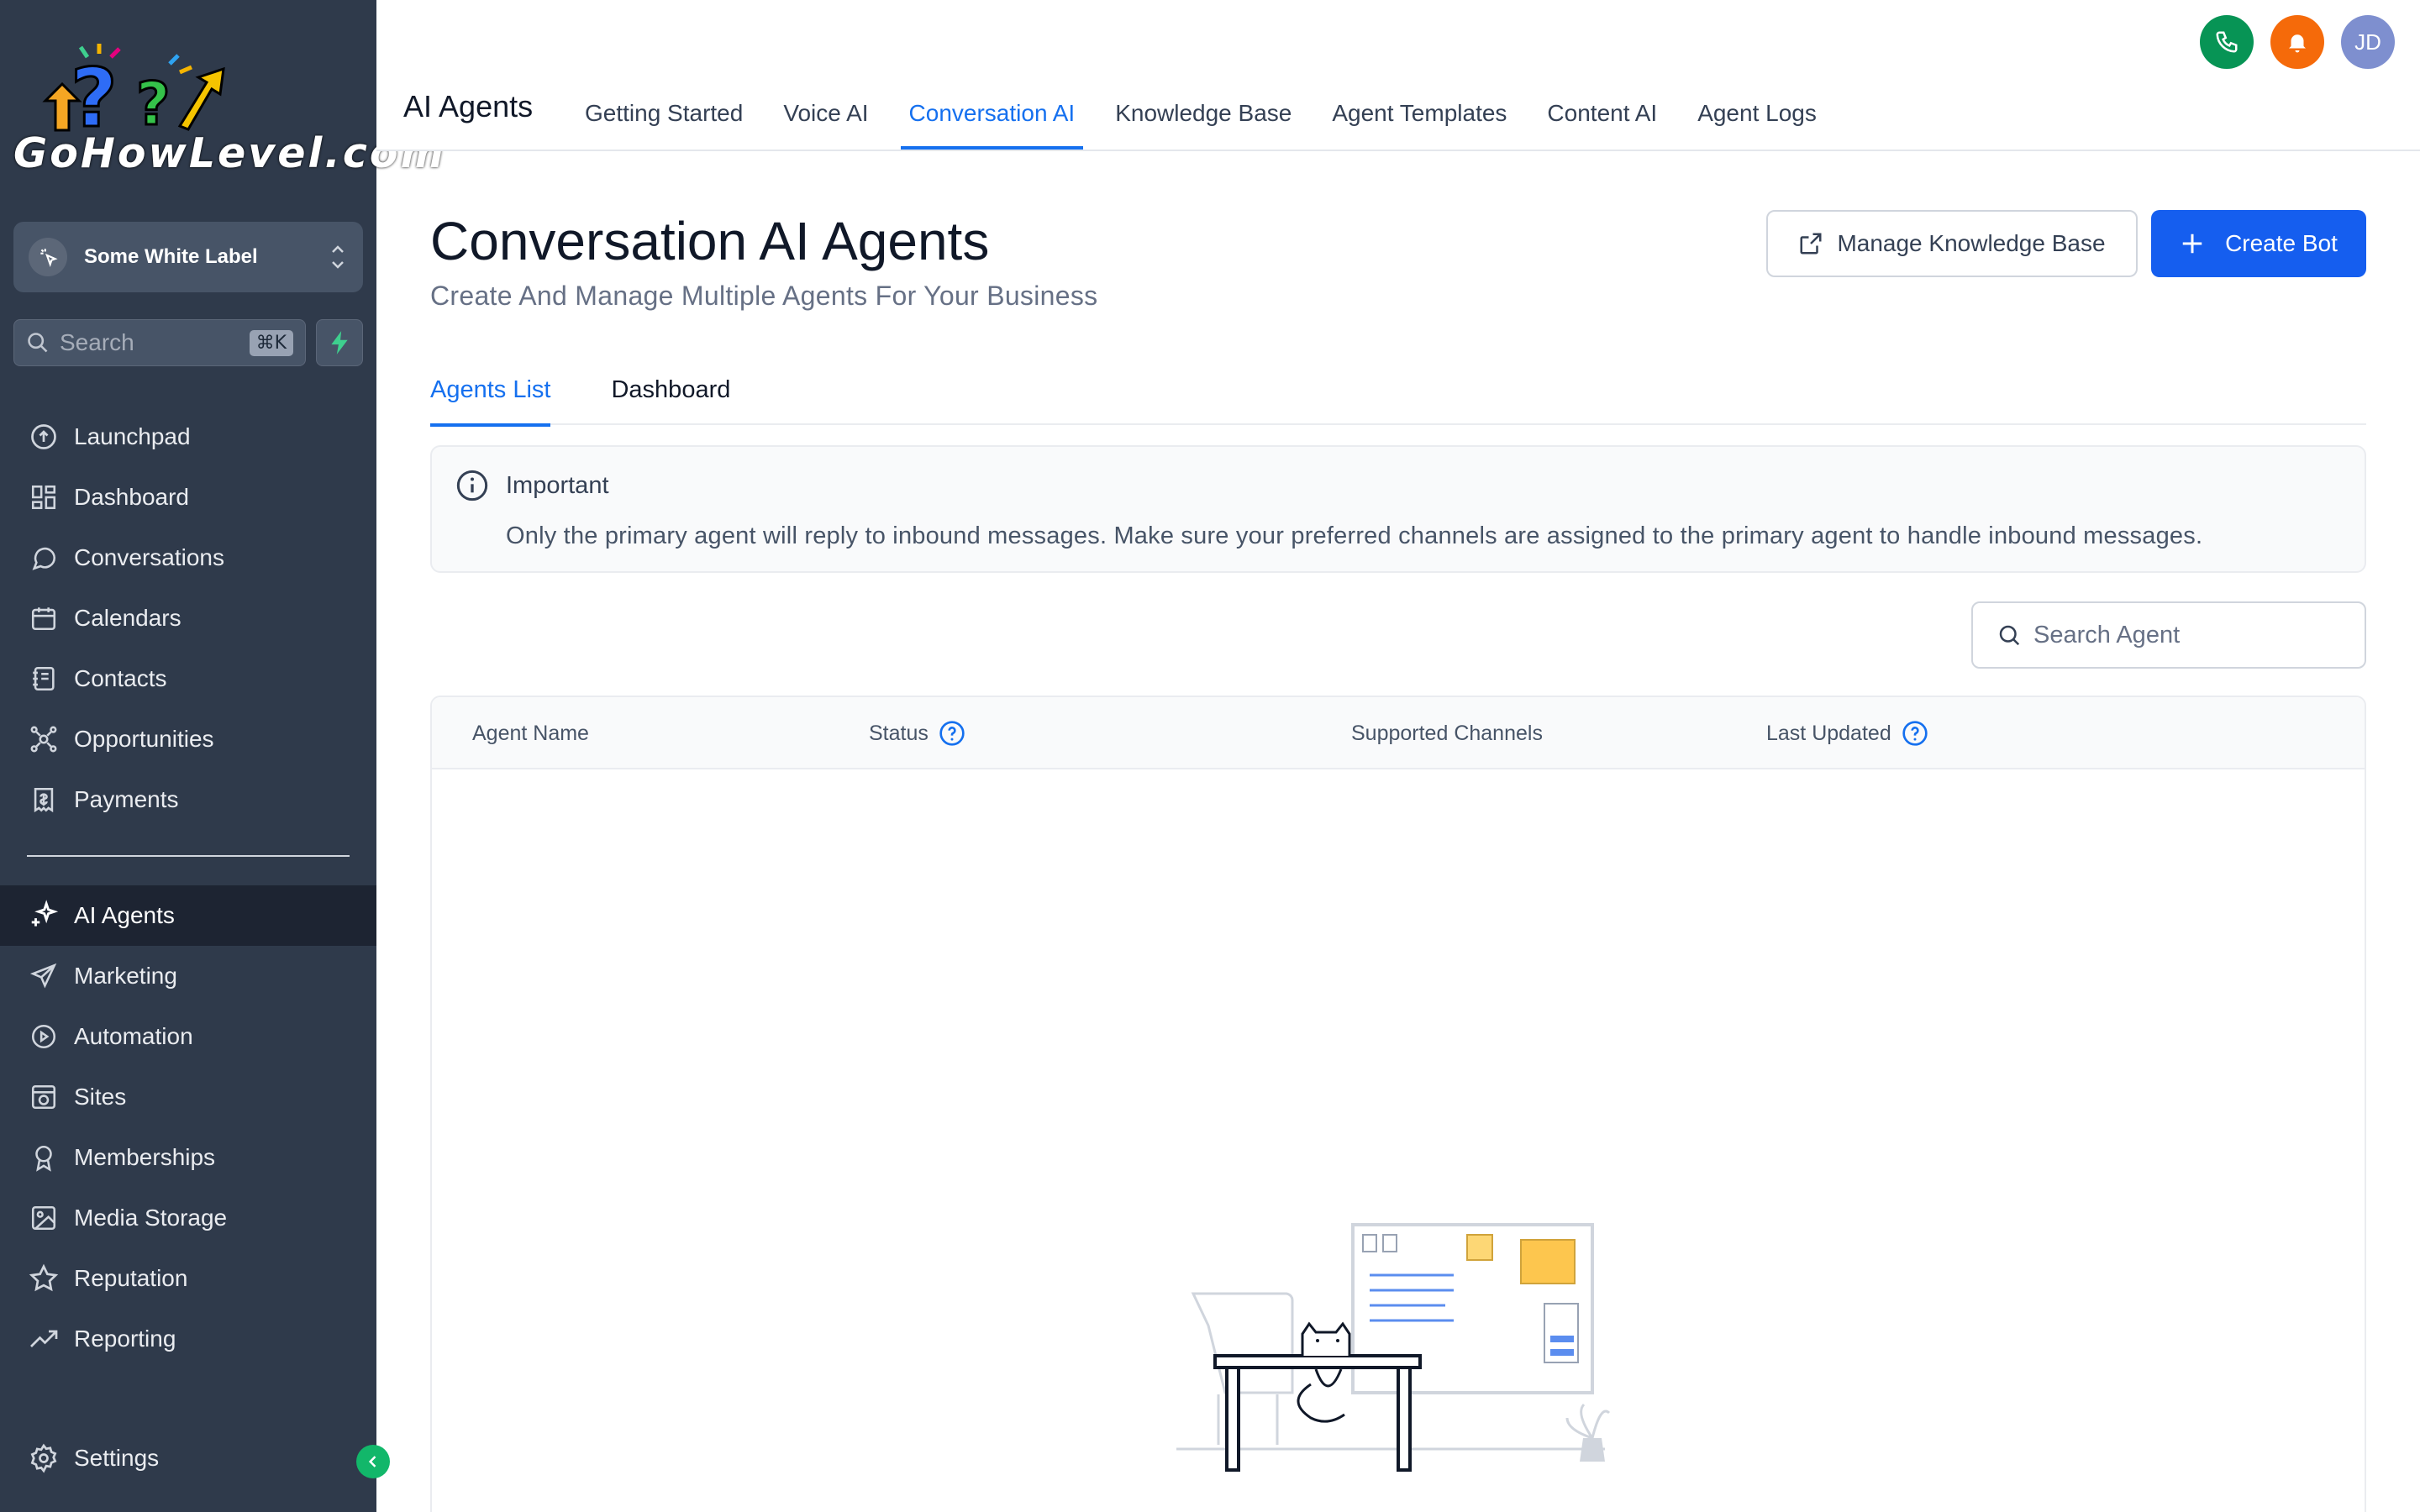 This screenshot has width=2420, height=1512. What do you see at coordinates (188, 799) in the screenshot?
I see `sidebar-item-payments: Payments` at bounding box center [188, 799].